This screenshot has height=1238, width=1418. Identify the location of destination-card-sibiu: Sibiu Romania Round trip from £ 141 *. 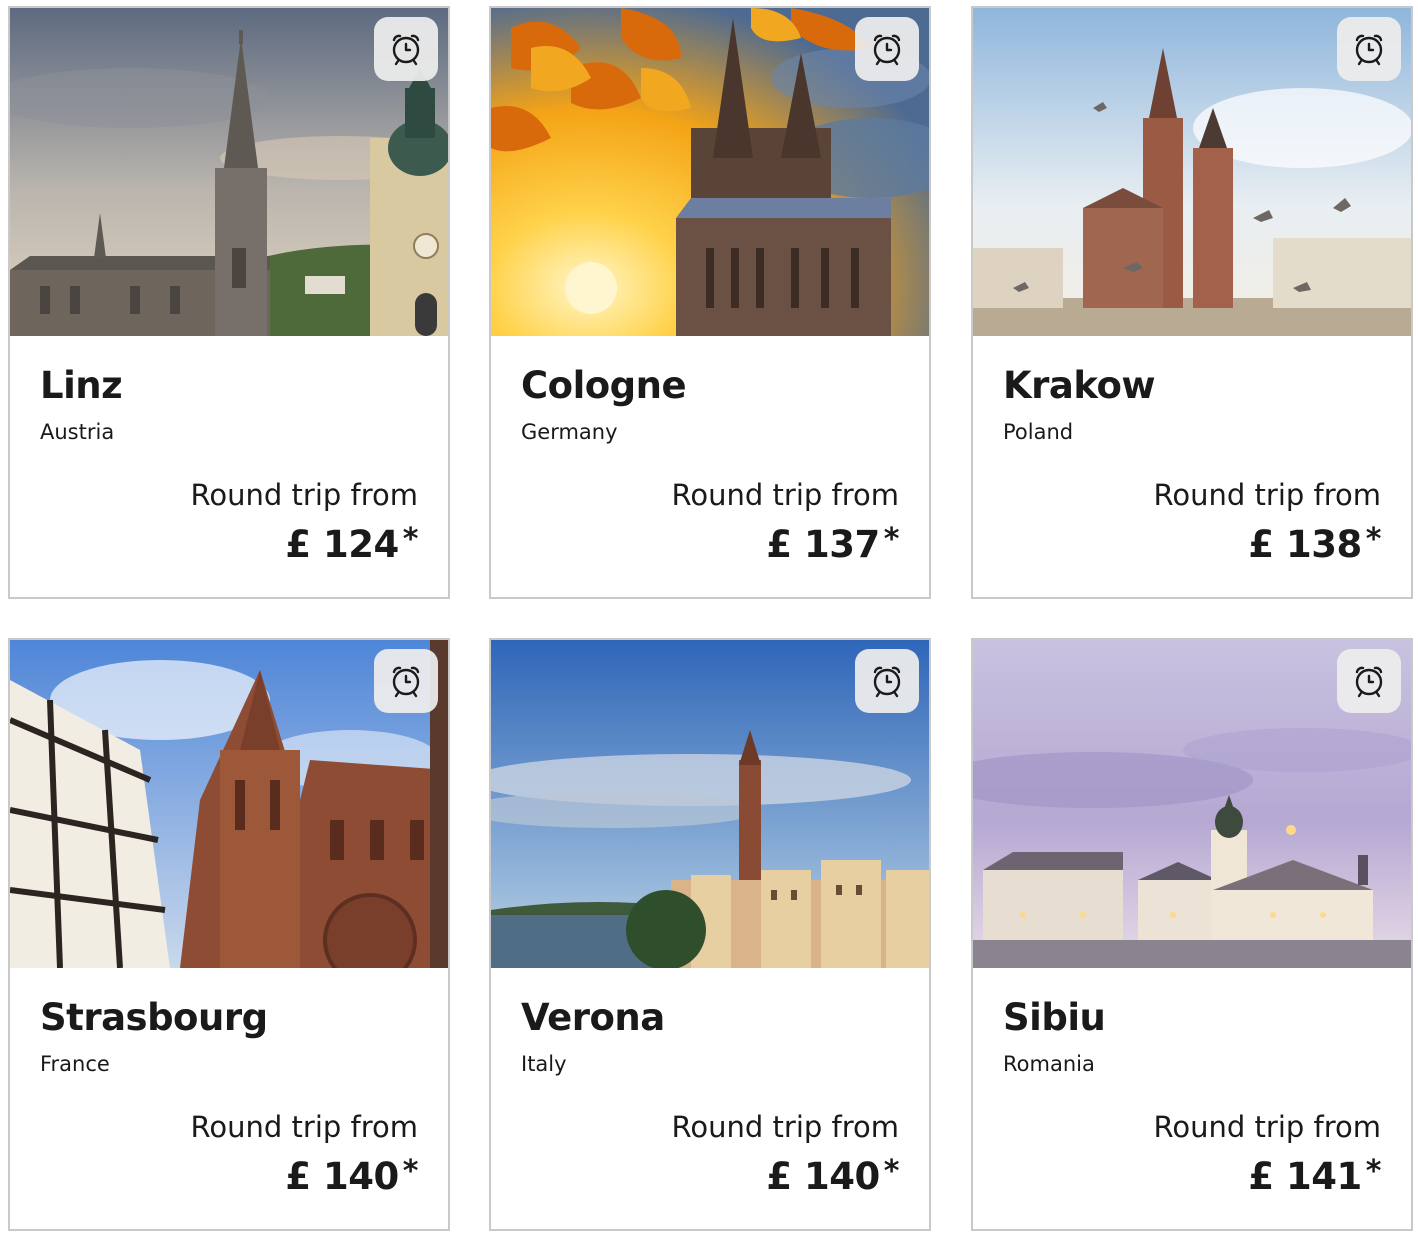
(1192, 934).